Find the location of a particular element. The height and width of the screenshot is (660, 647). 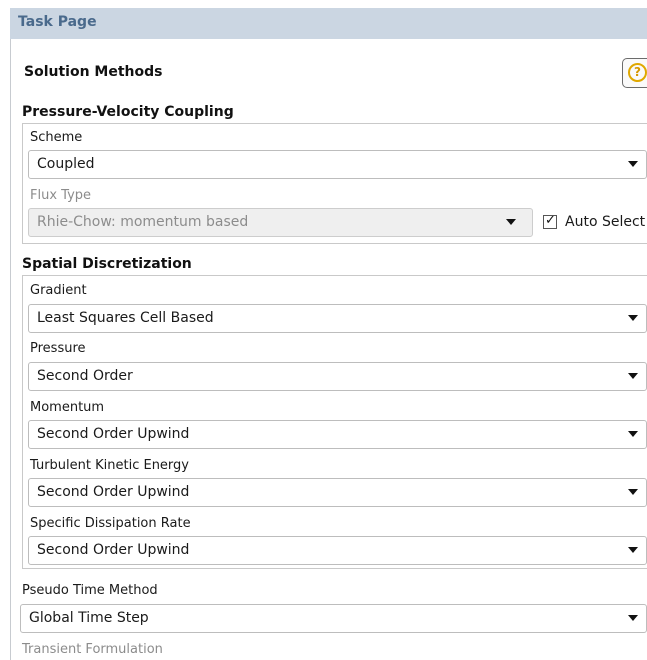

auto-select-label: Auto Select is located at coordinates (605, 222).